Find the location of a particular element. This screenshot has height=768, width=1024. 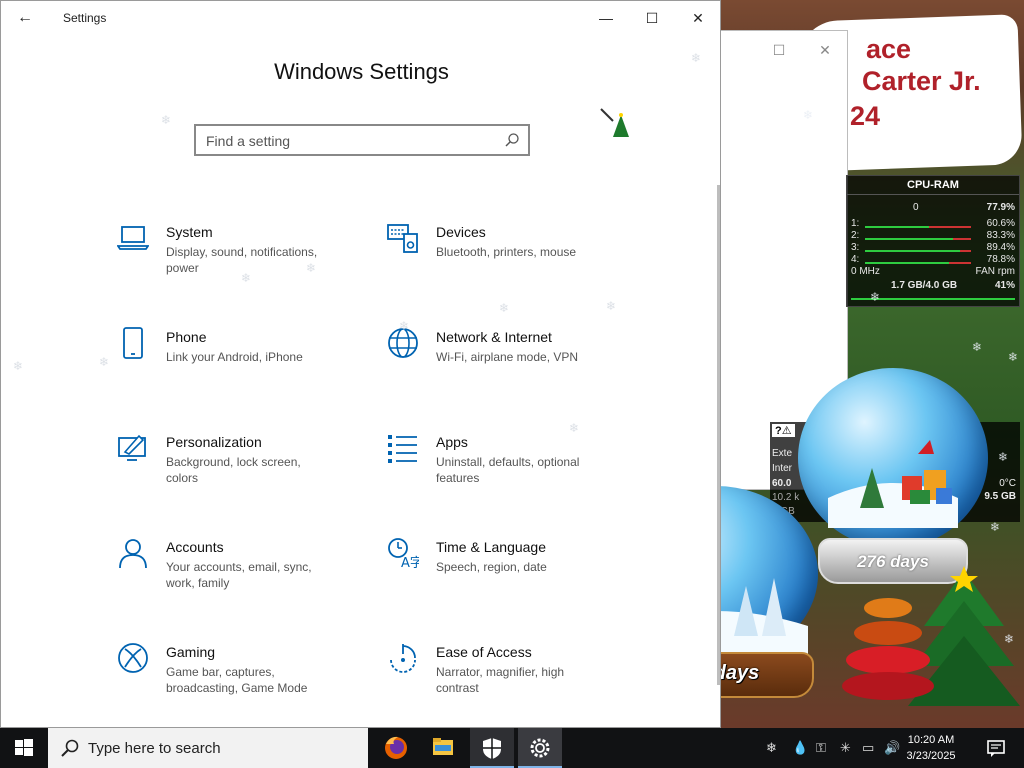

category-name: Ease of Access is located at coordinates (484, 652).